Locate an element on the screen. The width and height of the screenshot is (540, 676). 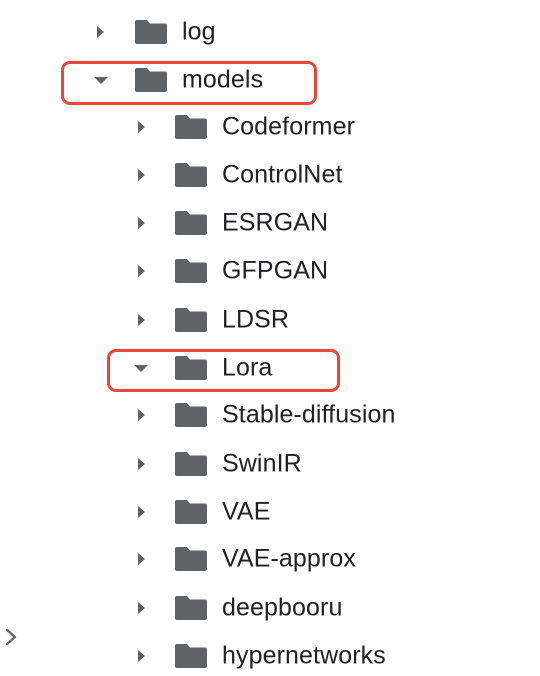
highlight-box-lora is located at coordinates (223, 370).